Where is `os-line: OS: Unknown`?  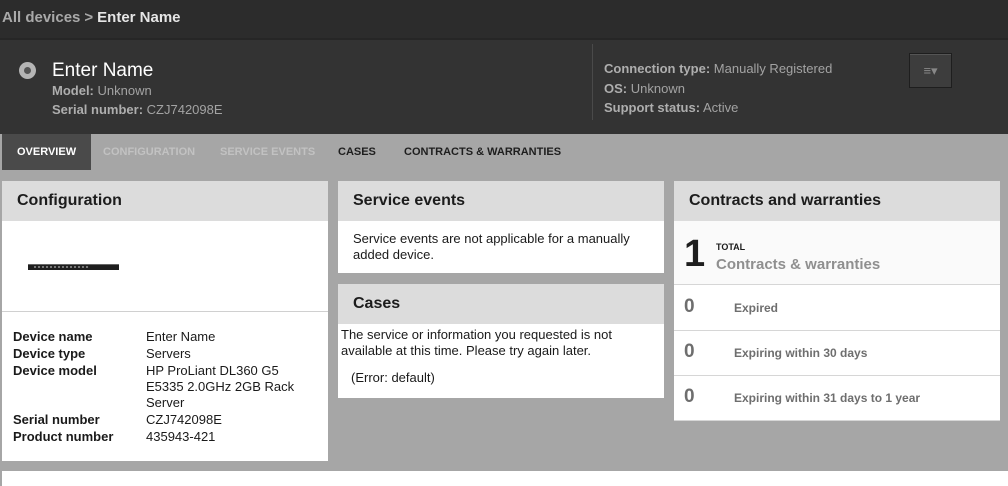
os-line: OS: Unknown is located at coordinates (644, 88).